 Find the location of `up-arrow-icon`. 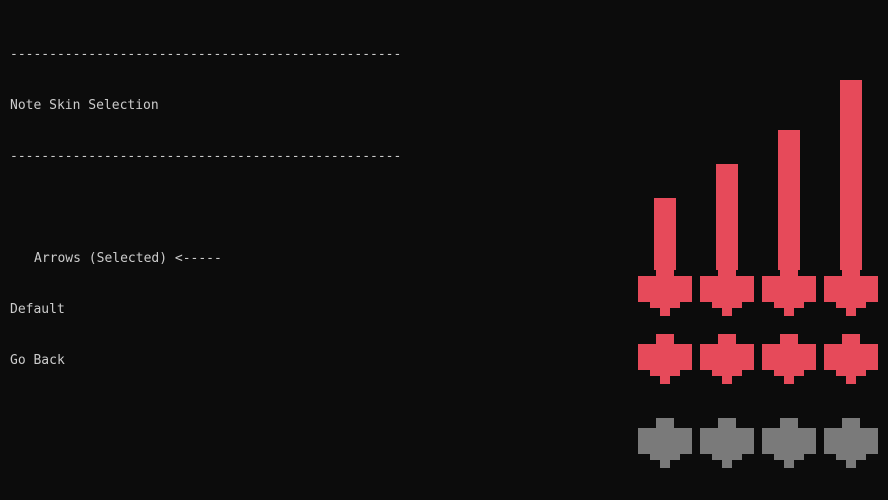

up-arrow-icon is located at coordinates (789, 359).